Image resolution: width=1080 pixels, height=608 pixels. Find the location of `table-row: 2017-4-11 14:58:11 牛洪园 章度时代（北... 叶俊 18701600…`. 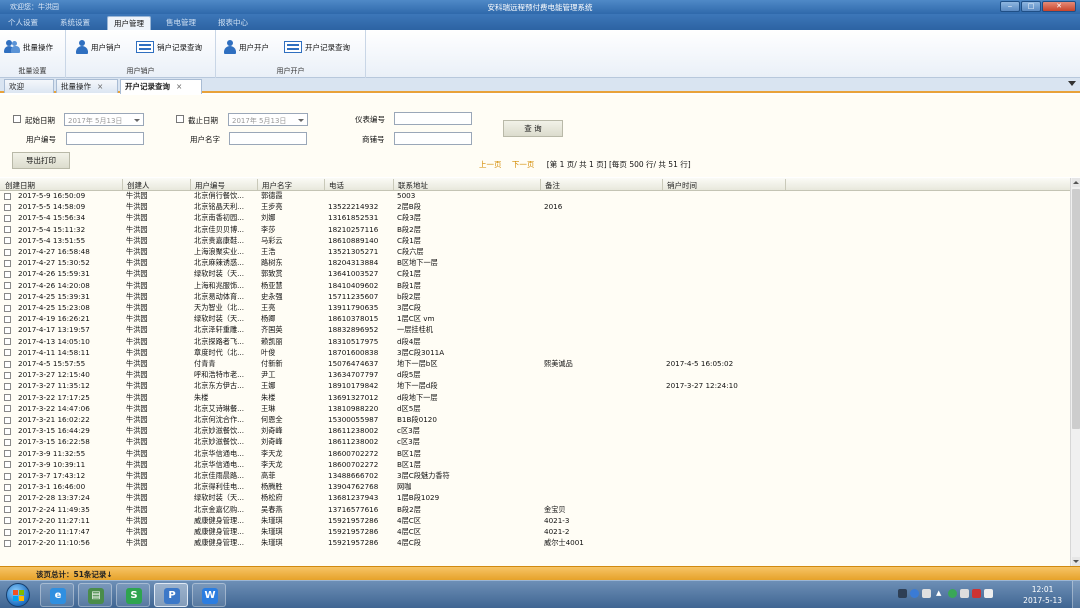

table-row: 2017-4-11 14:58:11 牛洪园 章度时代（北... 叶俊 18701600… is located at coordinates (535, 352).